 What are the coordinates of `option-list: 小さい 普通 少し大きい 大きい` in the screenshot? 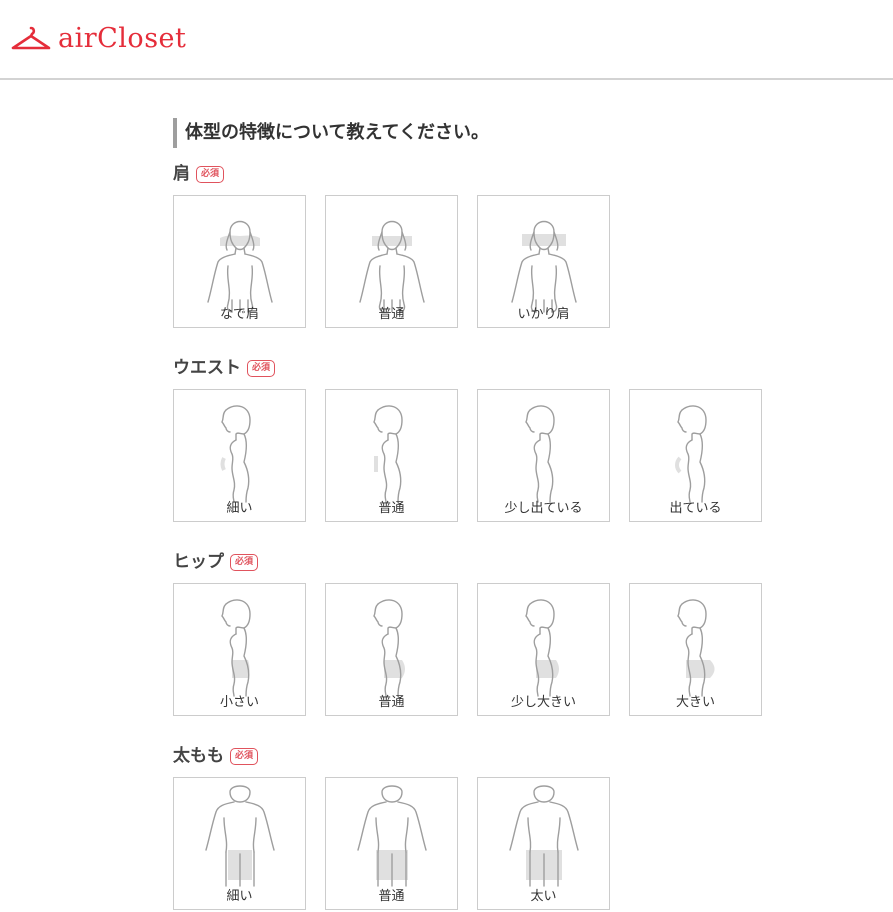 It's located at (483, 650).